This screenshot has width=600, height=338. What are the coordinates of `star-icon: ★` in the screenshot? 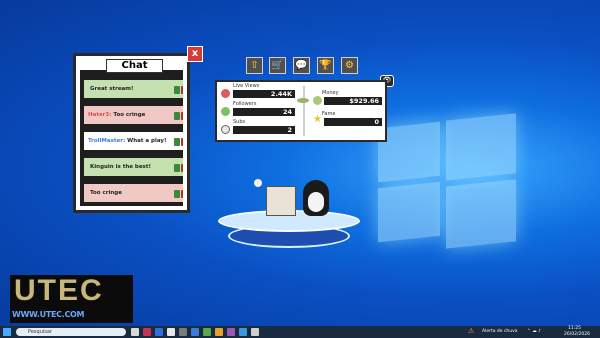 It's located at (317, 119).